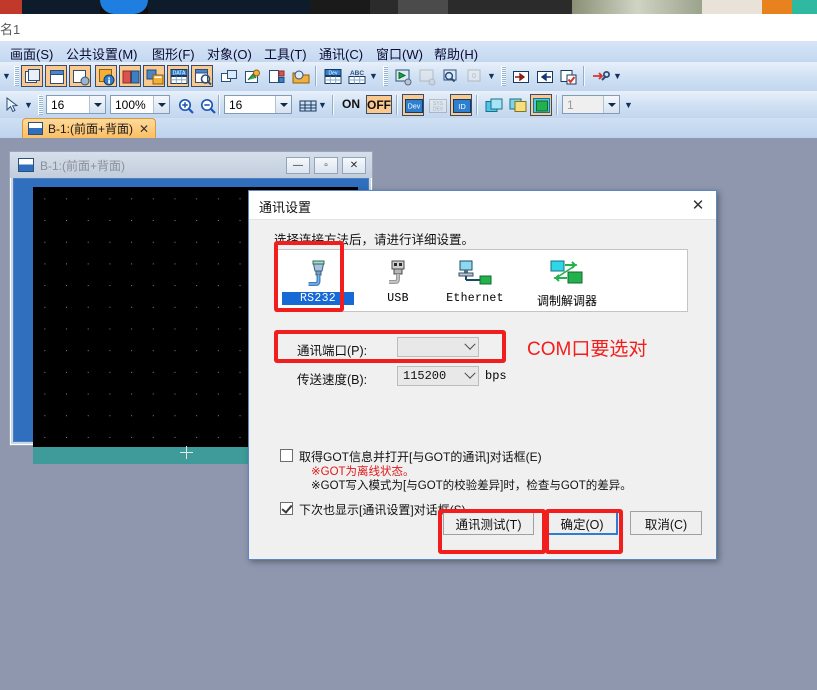  Describe the element at coordinates (307, 105) in the screenshot. I see `grid-display-button` at that location.